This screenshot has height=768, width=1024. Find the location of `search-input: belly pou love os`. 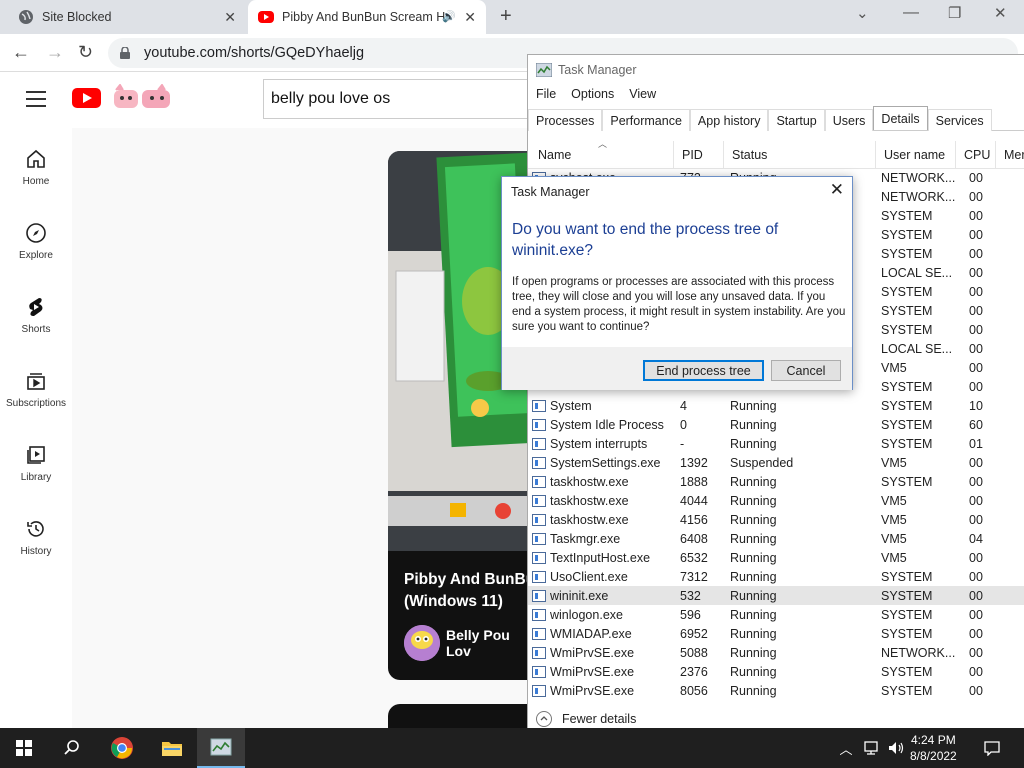

search-input: belly pou love os is located at coordinates (413, 99).